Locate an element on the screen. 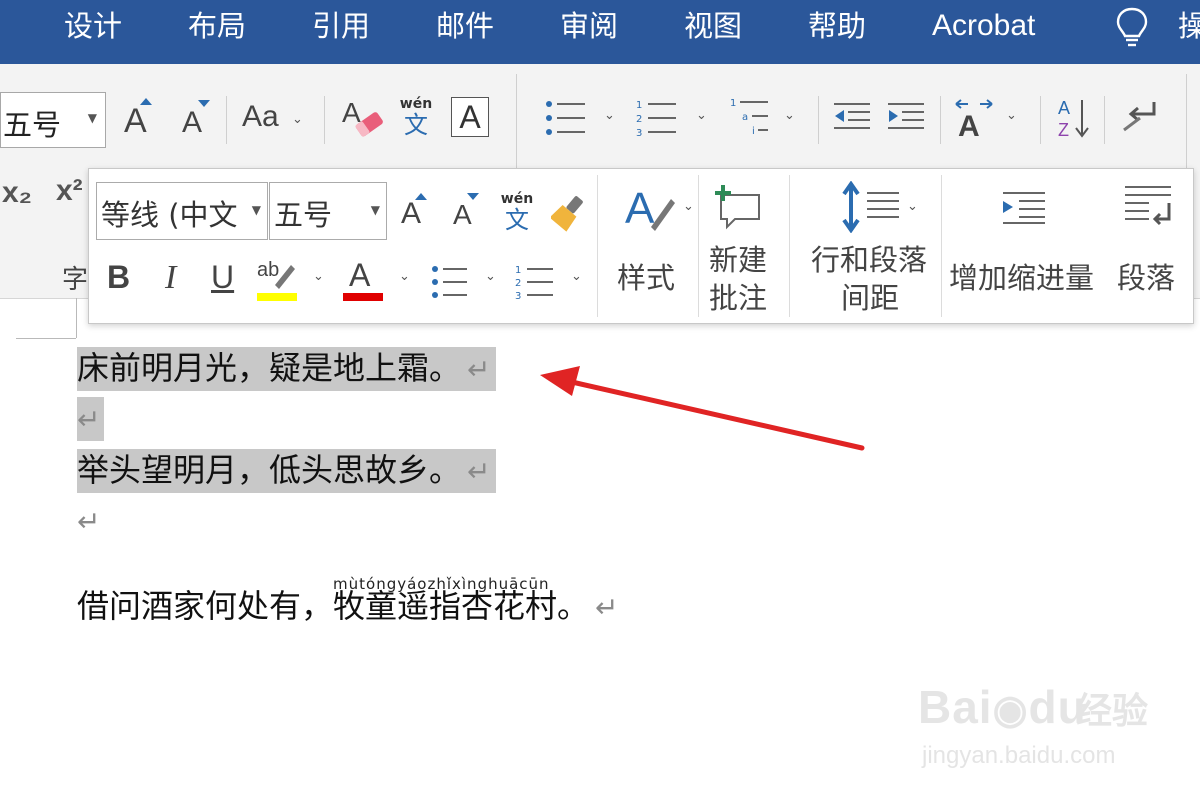  tab-overflow: 操 is located at coordinates (1189, 26).